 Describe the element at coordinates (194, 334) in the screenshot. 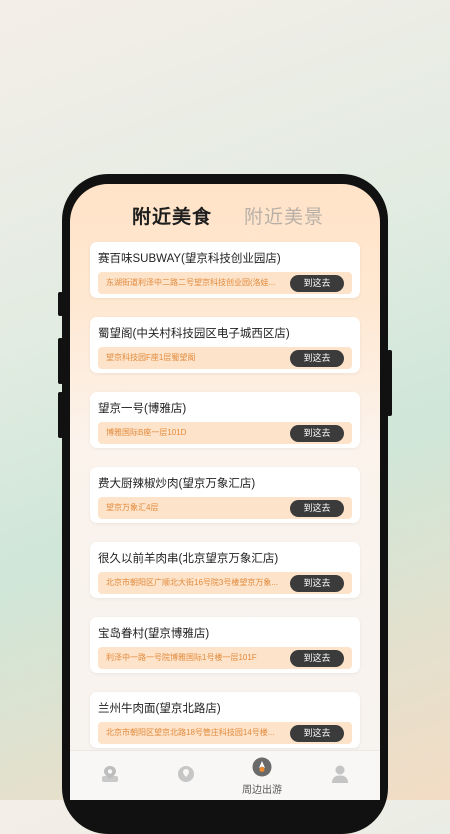

I see `restaurant-name: 蜀望阁(中关村科技园区电子城西区店)` at that location.